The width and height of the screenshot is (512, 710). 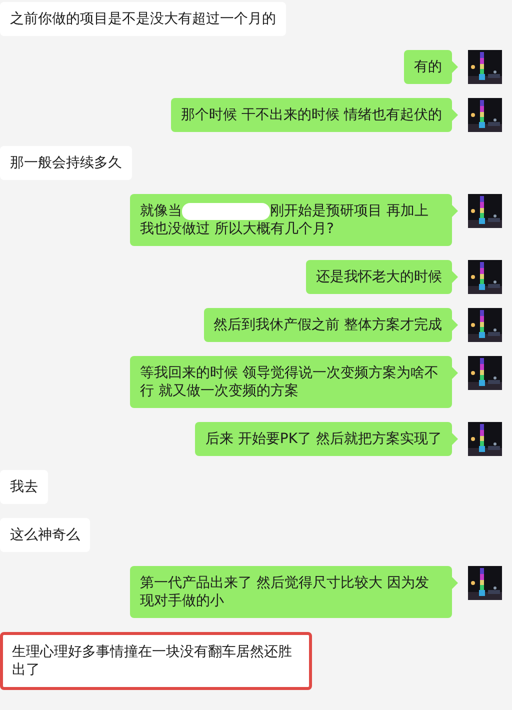 I want to click on message-bubble: 这么神奇么, so click(x=45, y=535).